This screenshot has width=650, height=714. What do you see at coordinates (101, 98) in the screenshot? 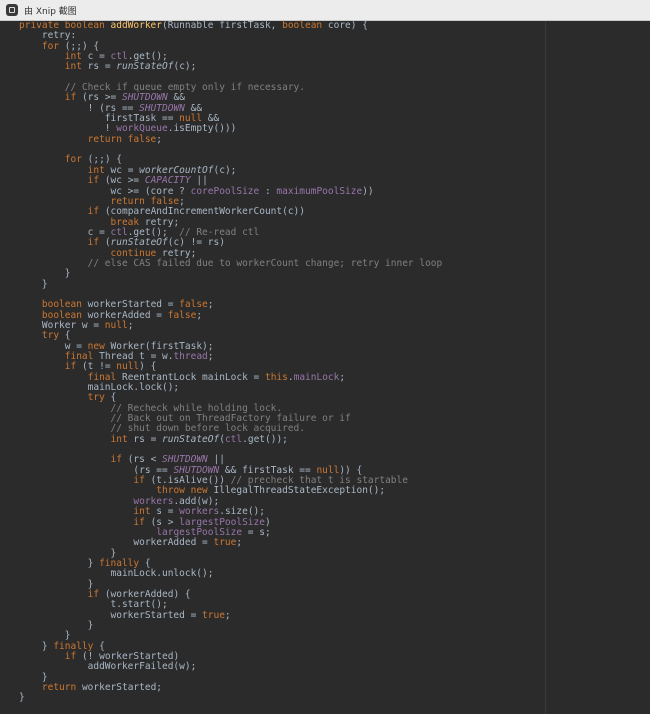
I see `code-token: (rs >=` at bounding box center [101, 98].